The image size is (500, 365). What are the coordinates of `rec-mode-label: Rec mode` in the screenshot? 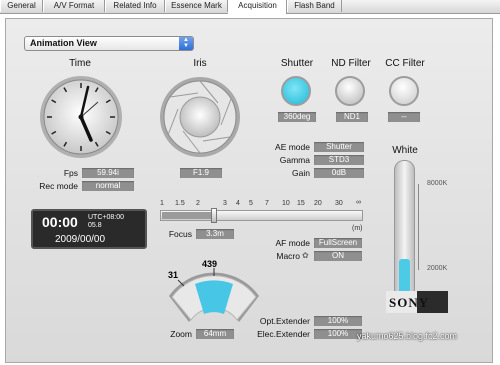 It's located at (58, 186).